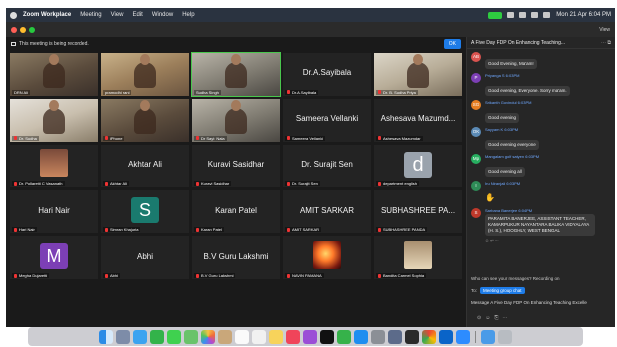  What do you see at coordinates (344, 336) in the screenshot?
I see `numbers-icon` at bounding box center [344, 336].